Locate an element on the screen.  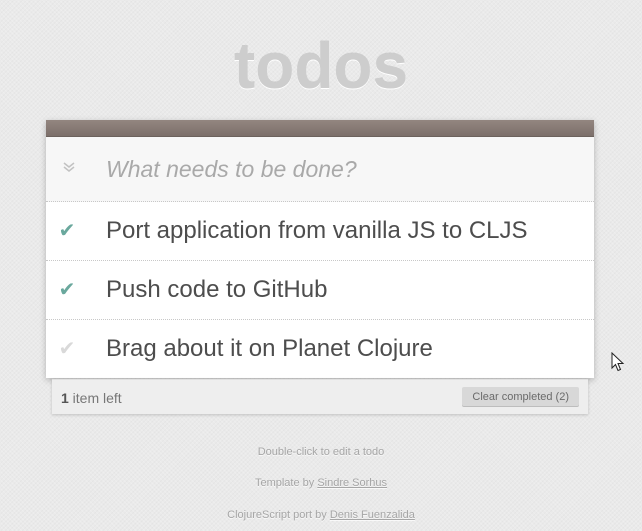
todo-label: Port application from vanilla JS to CLJS is located at coordinates (317, 230).